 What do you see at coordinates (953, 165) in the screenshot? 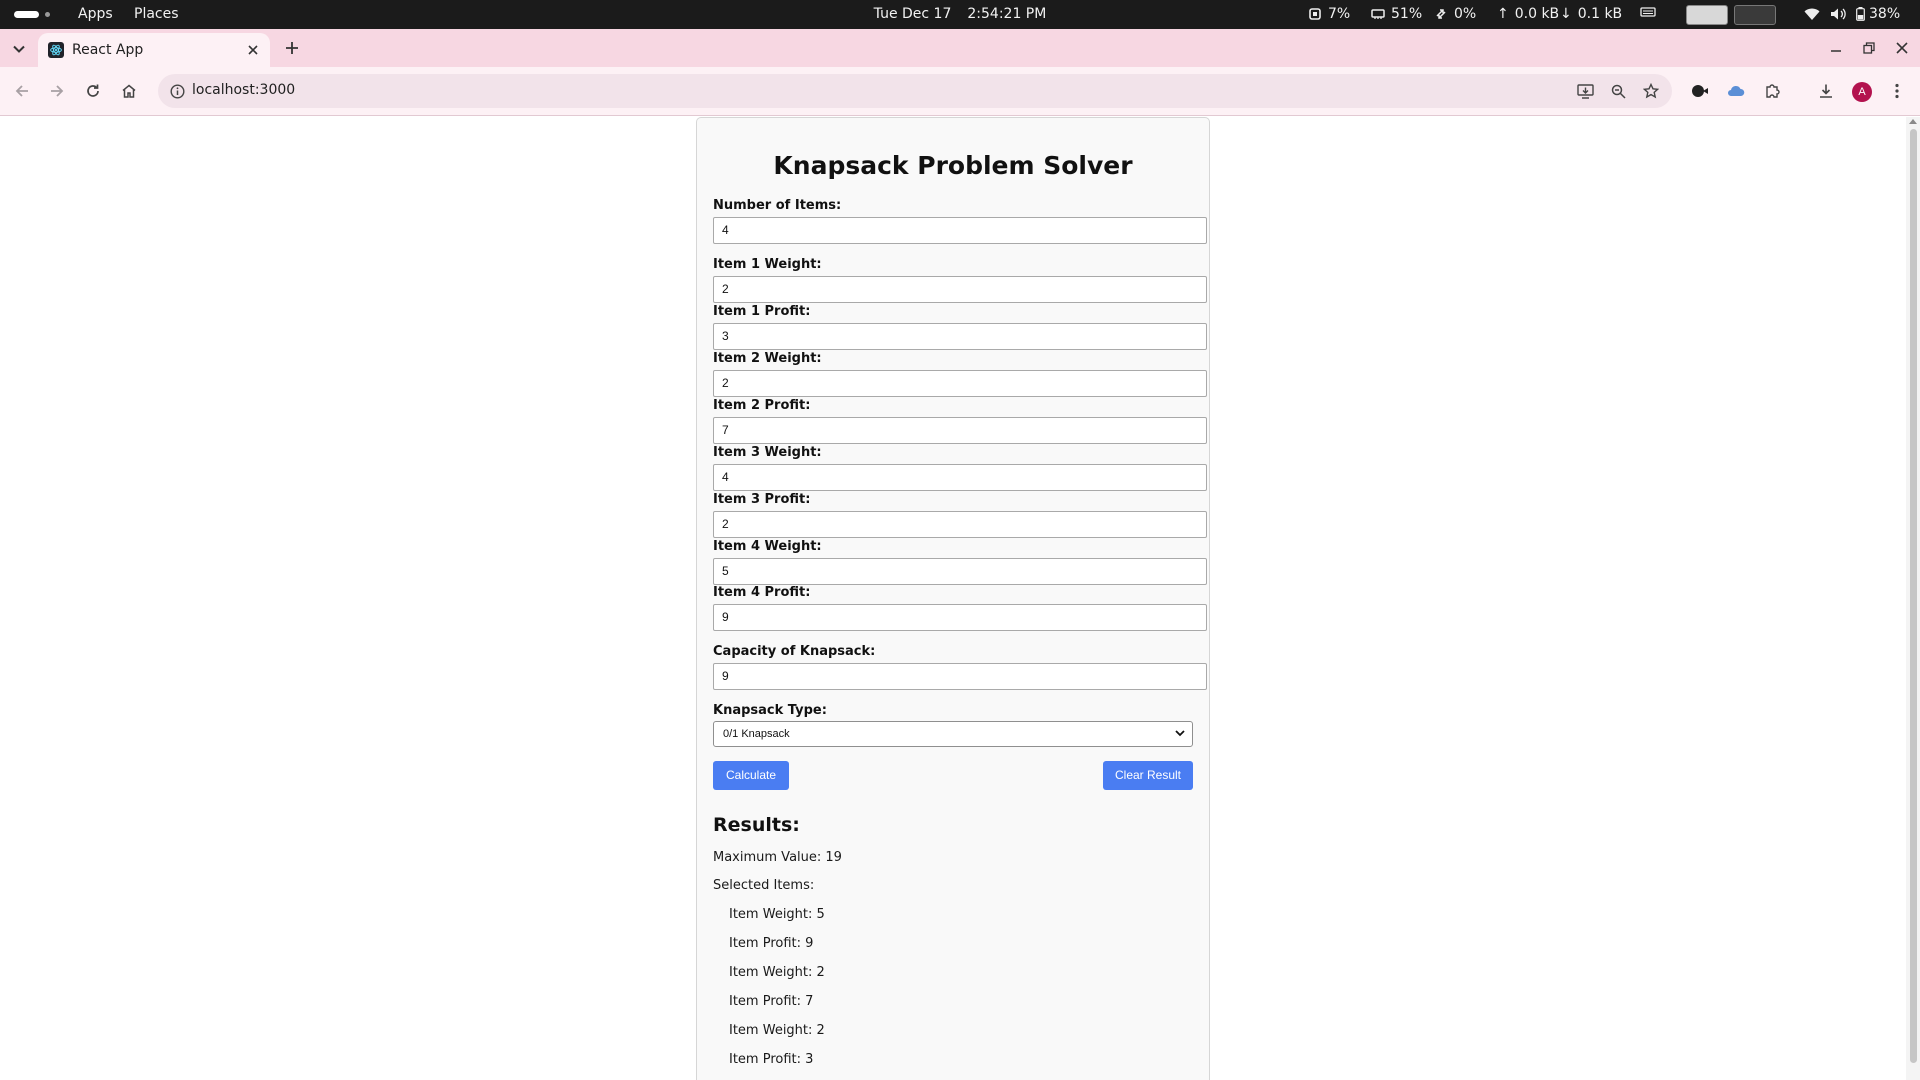
I see `page-title: Knapsack Problem Solver` at bounding box center [953, 165].